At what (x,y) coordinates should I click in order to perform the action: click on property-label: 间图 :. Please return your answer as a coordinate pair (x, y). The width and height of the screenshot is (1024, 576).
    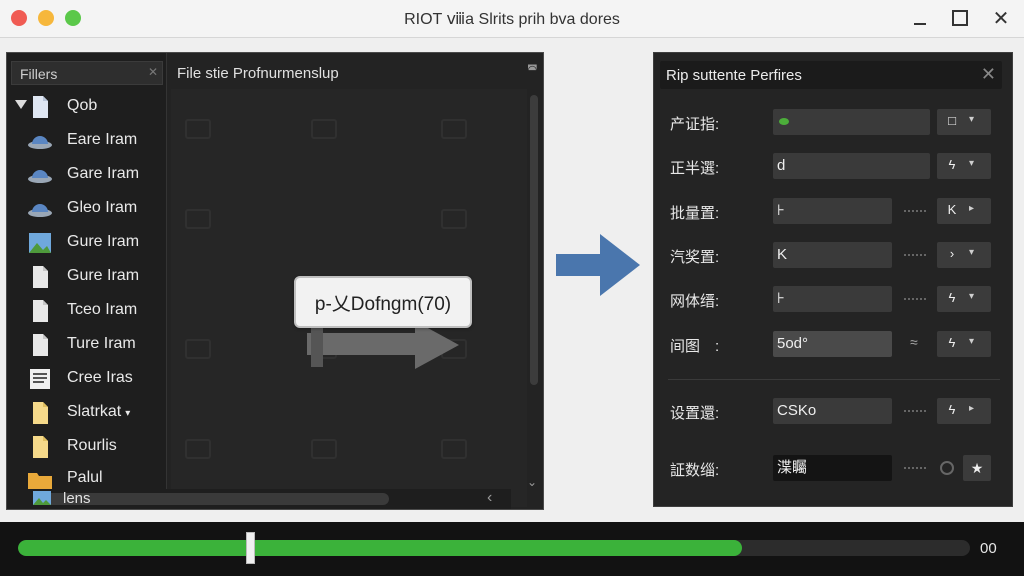
    Looking at the image, I should click on (695, 346).